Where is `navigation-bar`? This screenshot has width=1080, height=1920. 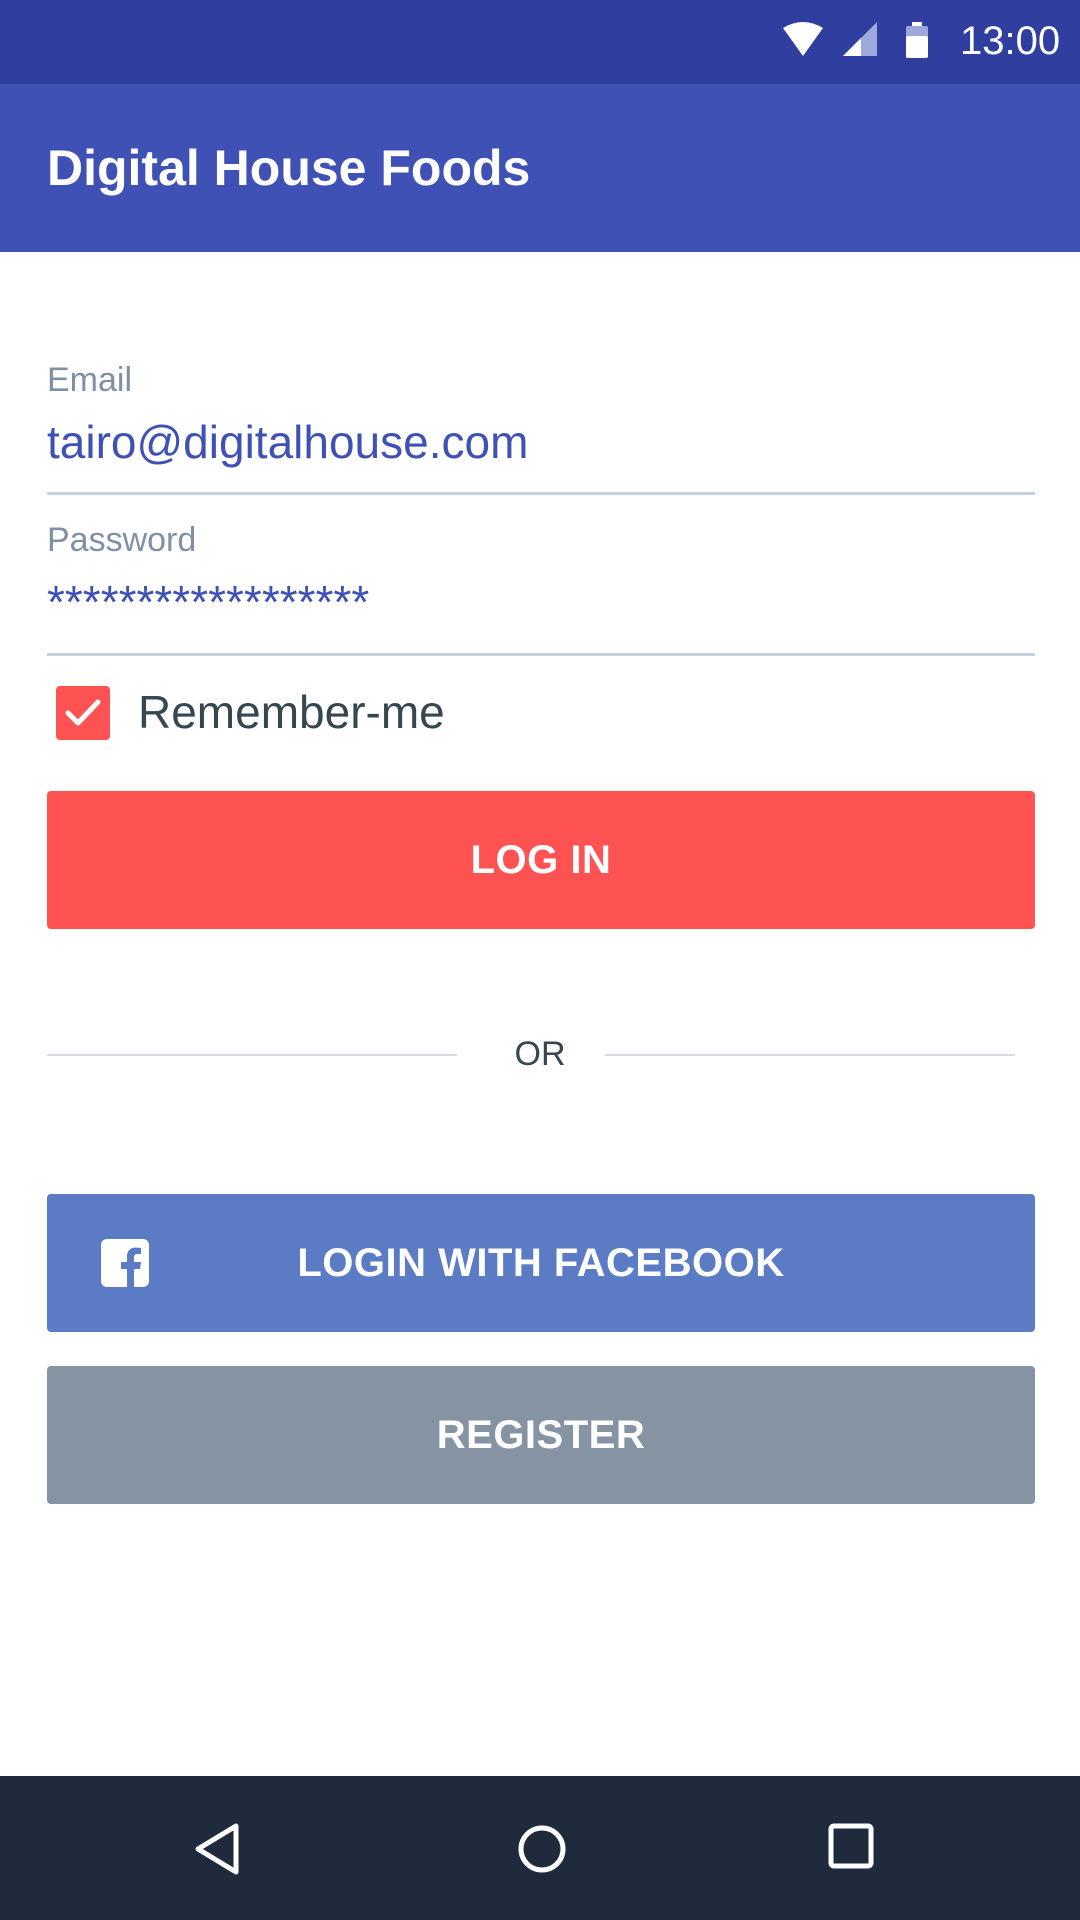
navigation-bar is located at coordinates (540, 1848).